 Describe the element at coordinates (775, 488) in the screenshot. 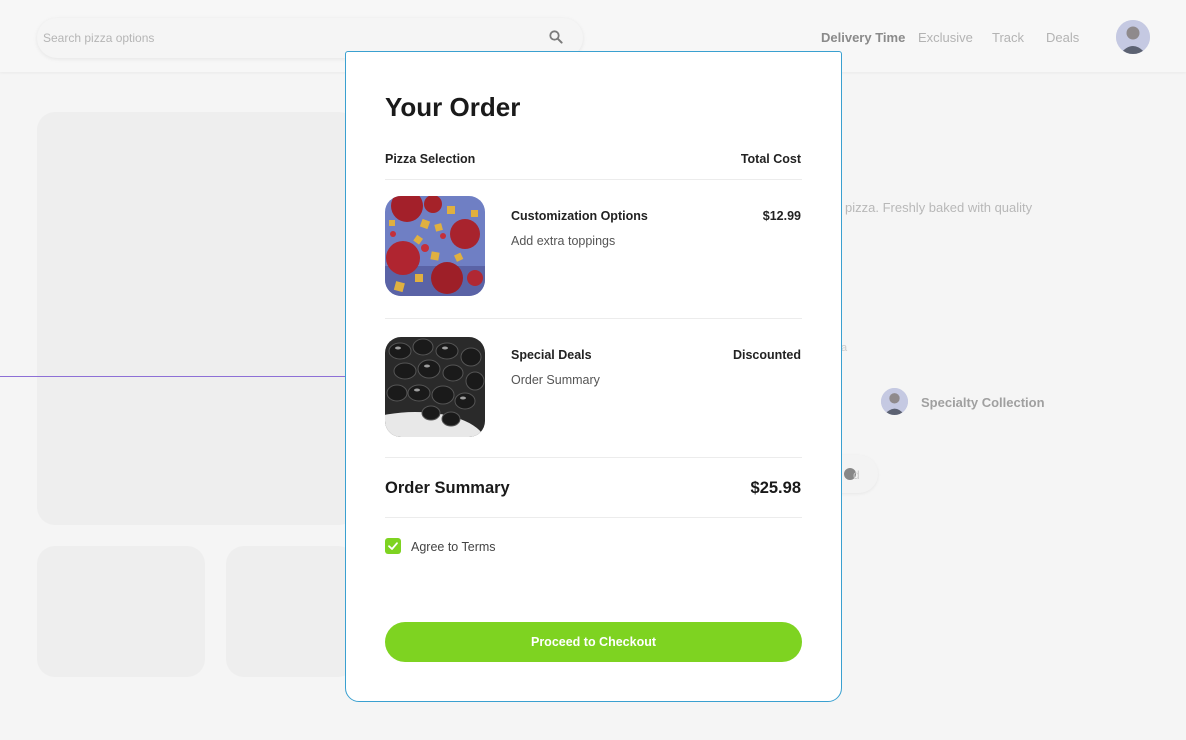

I see `order-total: $25.98` at that location.